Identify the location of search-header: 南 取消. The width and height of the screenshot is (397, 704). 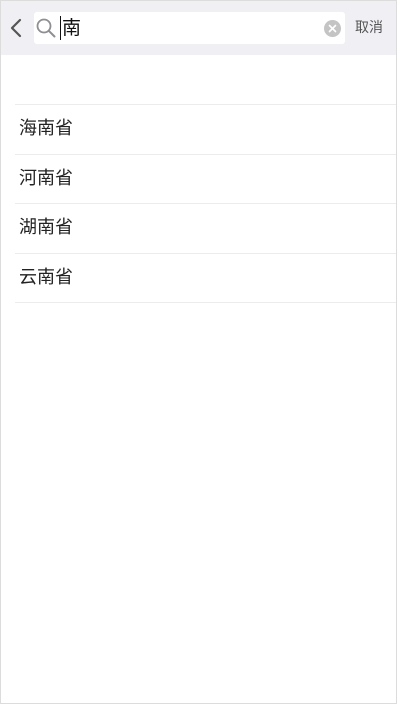
(198, 28).